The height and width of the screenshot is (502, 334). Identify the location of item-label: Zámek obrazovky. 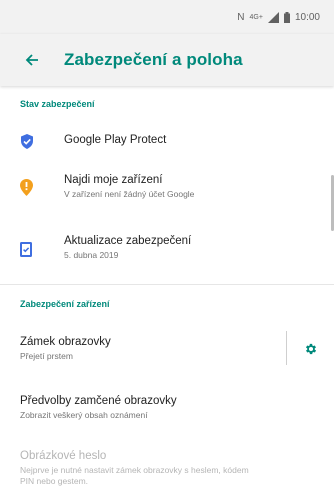
(65, 342).